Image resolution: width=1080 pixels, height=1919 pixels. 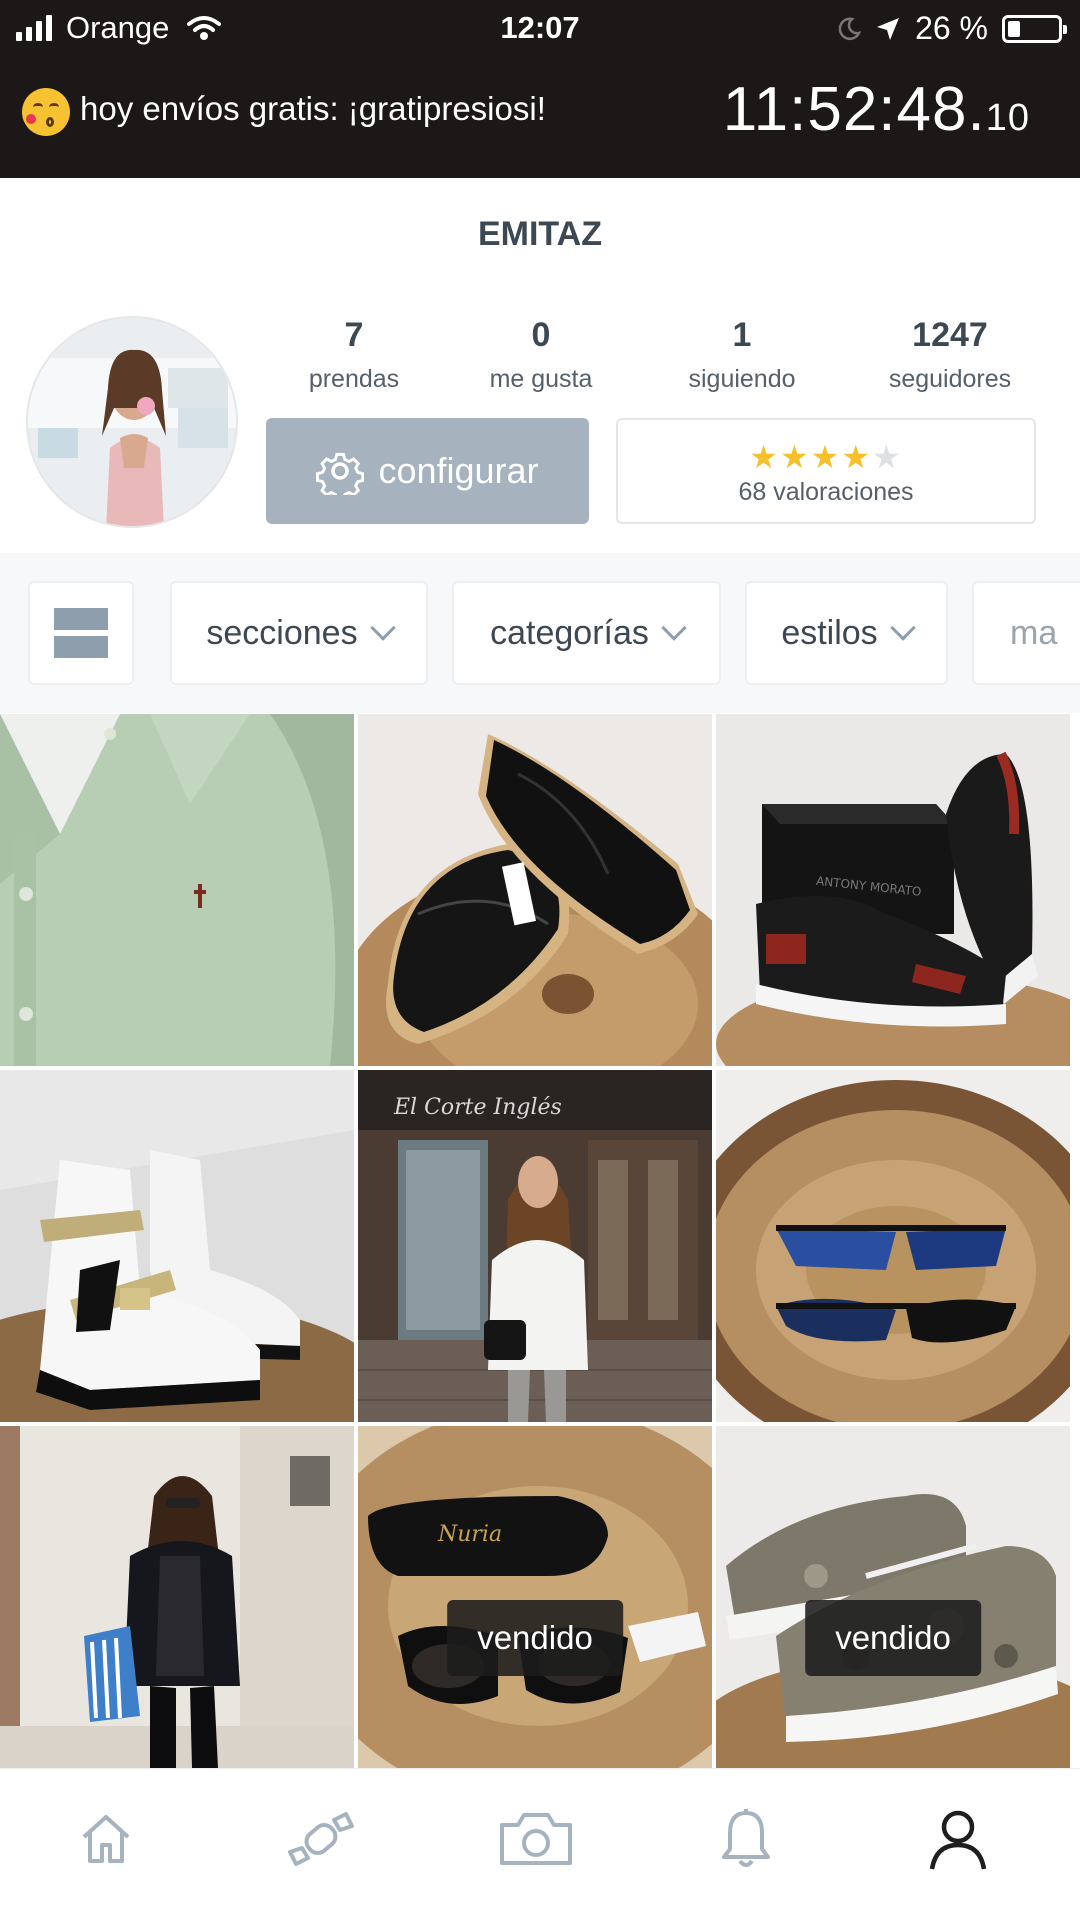 I want to click on battery-percent: 26 %, so click(x=951, y=28).